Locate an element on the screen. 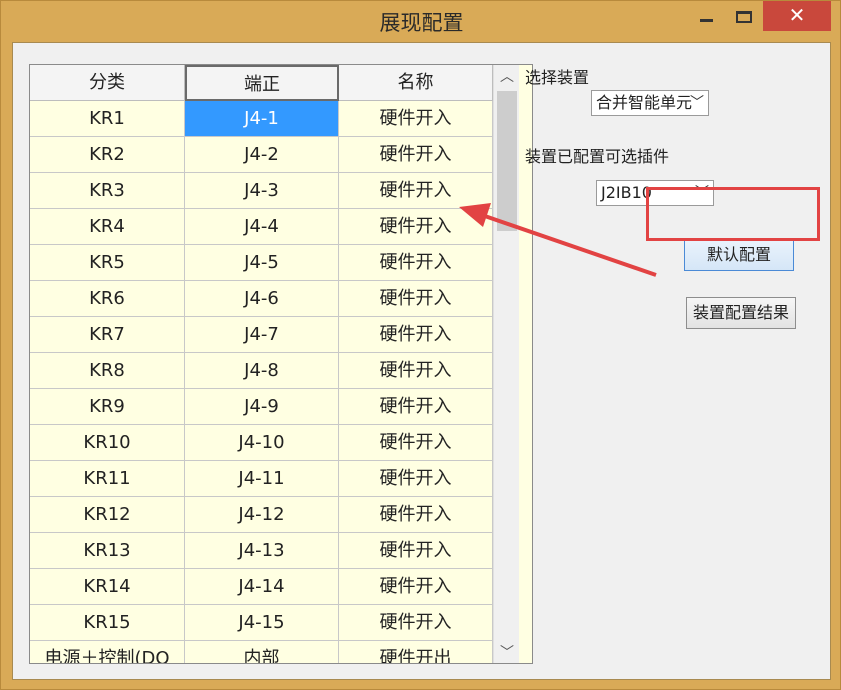  scroll-down-icon: ﹀ is located at coordinates (507, 652).